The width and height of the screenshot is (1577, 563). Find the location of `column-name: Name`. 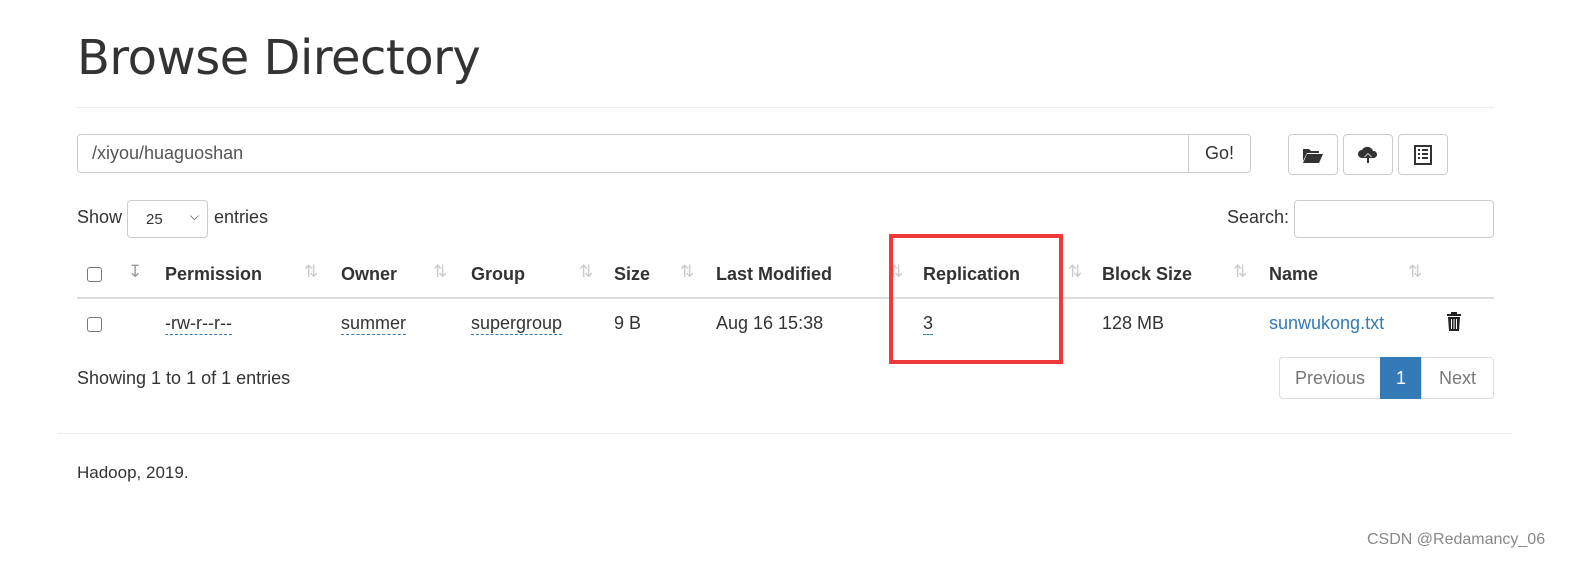

column-name: Name is located at coordinates (1293, 274).